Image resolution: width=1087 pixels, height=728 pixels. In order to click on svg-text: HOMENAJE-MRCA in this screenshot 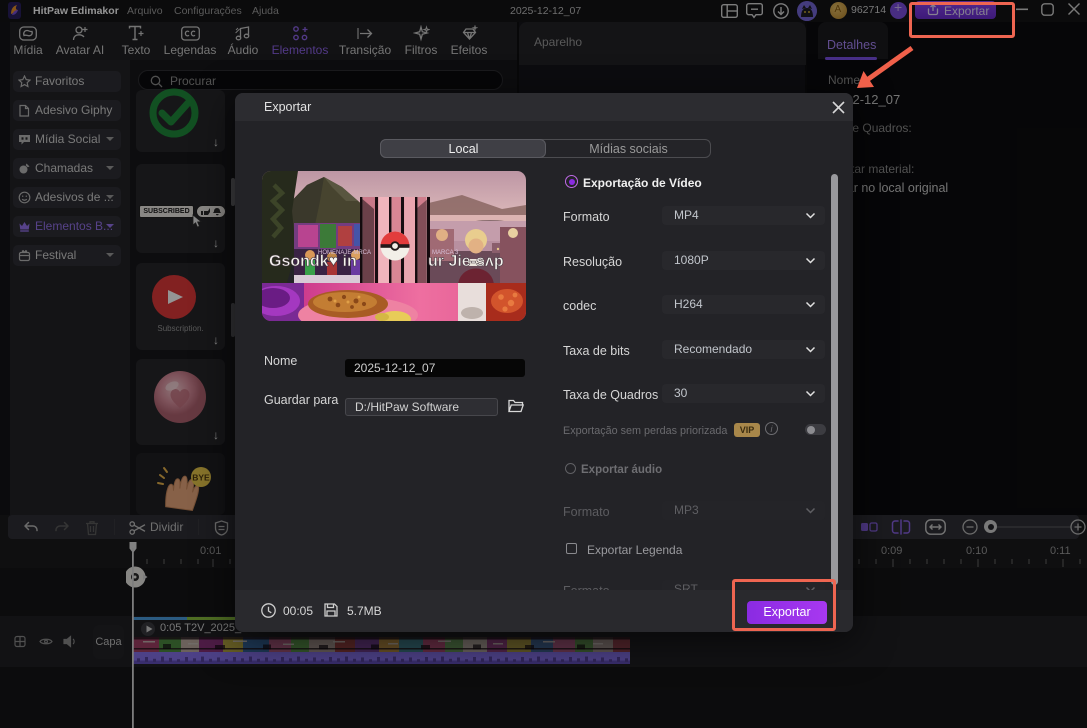, I will do `click(344, 253)`.